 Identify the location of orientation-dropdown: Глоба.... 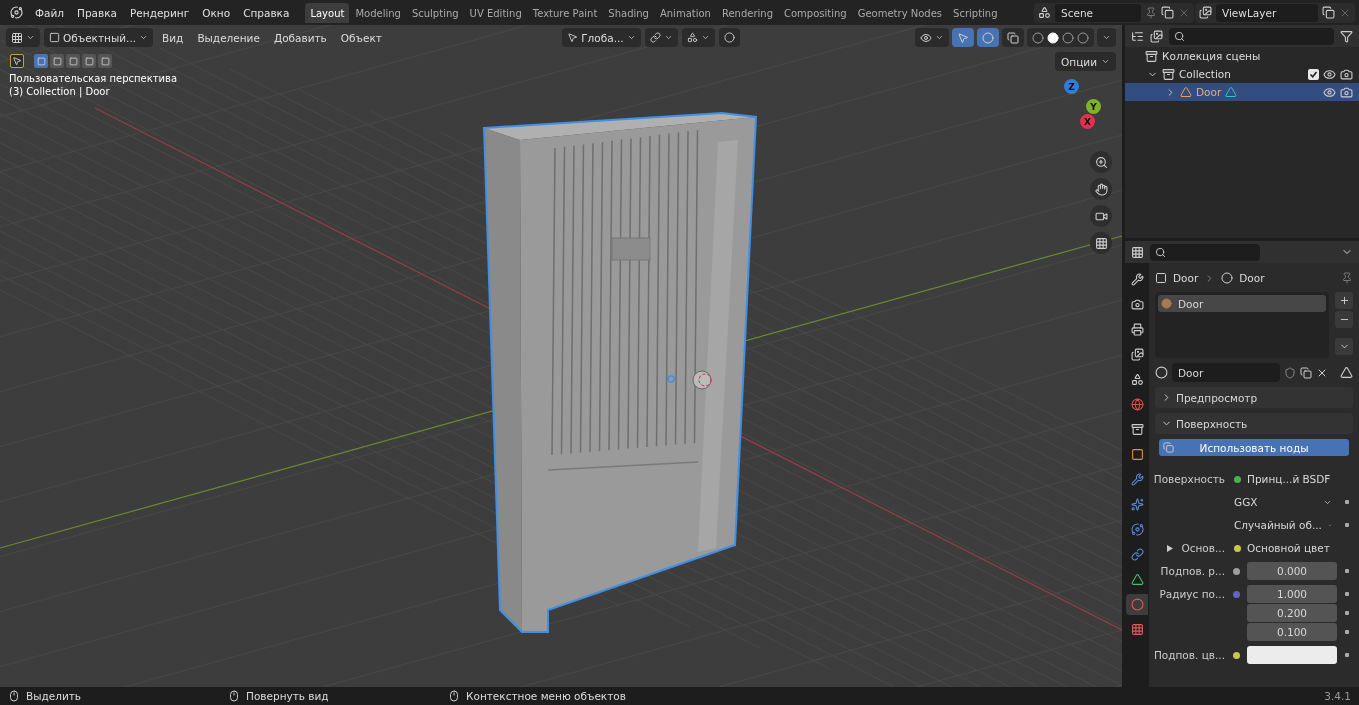
(601, 37).